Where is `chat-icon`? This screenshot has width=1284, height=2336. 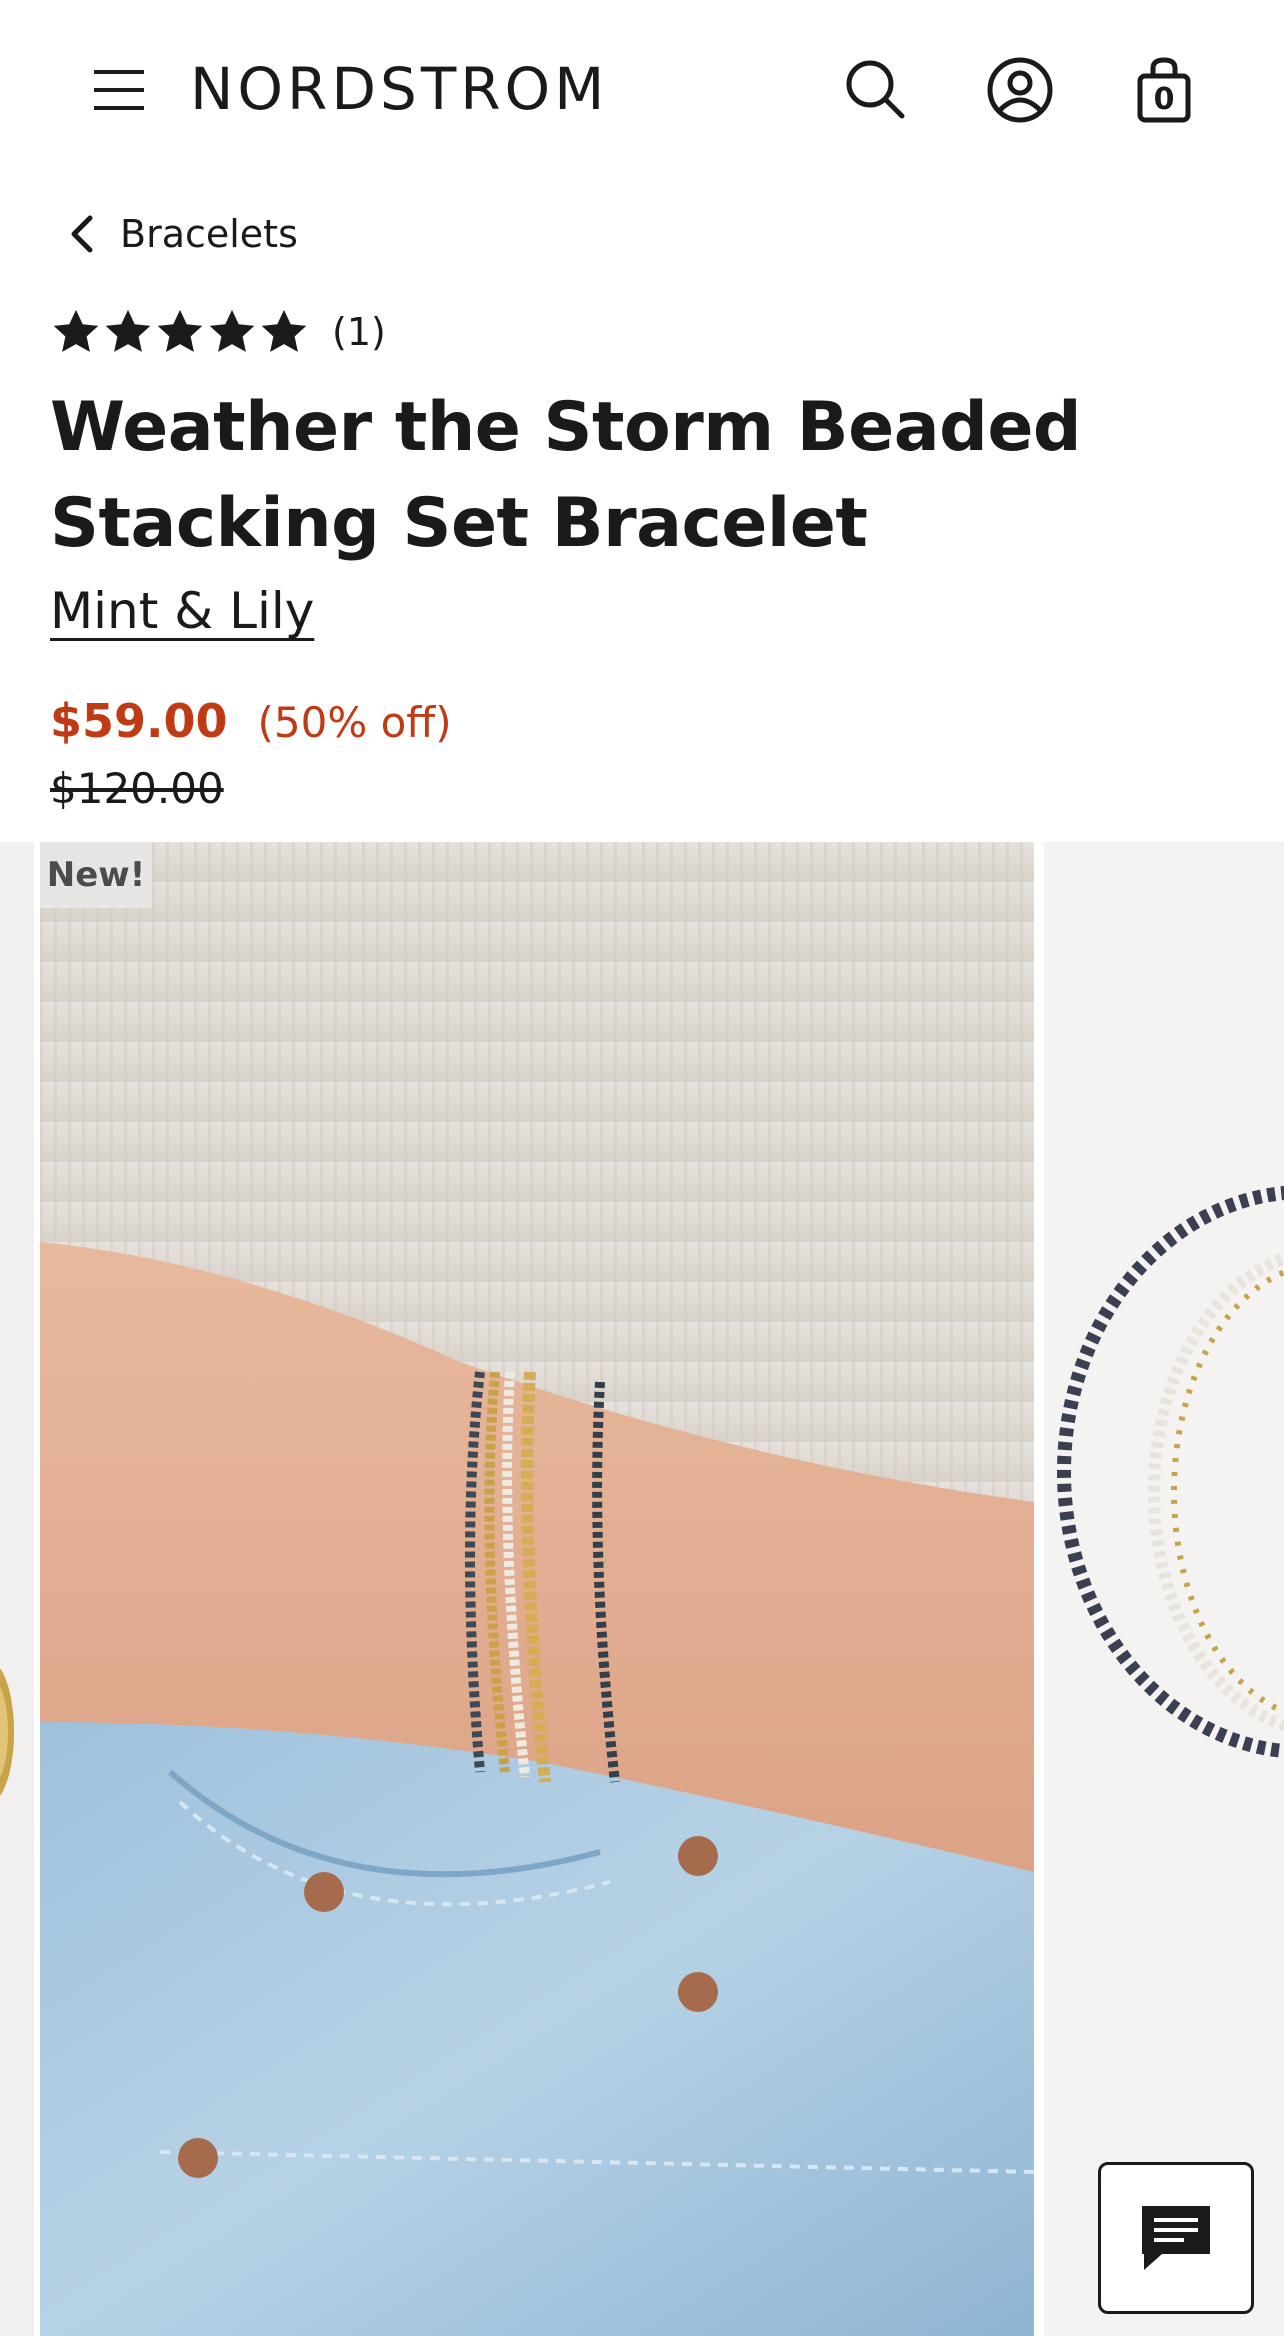
chat-icon is located at coordinates (1176, 2238).